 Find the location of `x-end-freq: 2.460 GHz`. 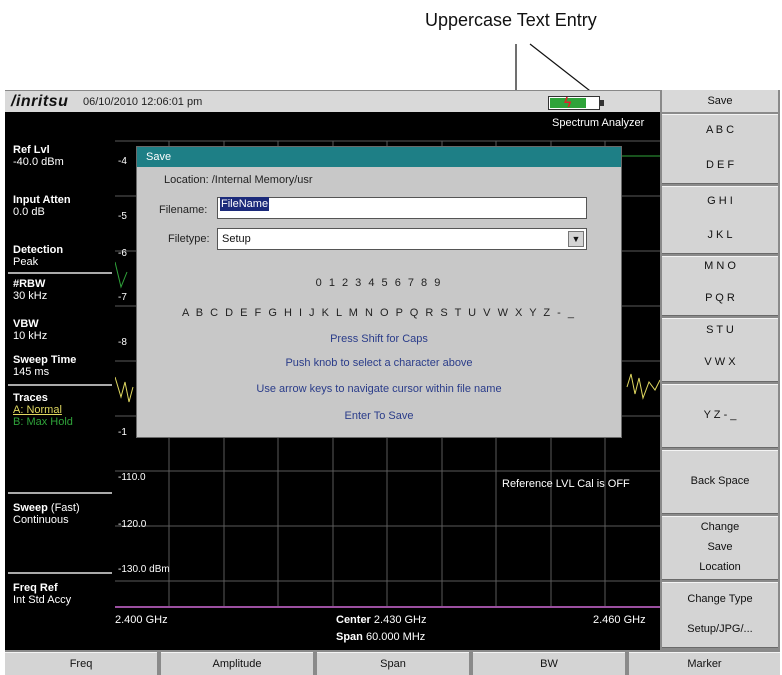

x-end-freq: 2.460 GHz is located at coordinates (619, 620).